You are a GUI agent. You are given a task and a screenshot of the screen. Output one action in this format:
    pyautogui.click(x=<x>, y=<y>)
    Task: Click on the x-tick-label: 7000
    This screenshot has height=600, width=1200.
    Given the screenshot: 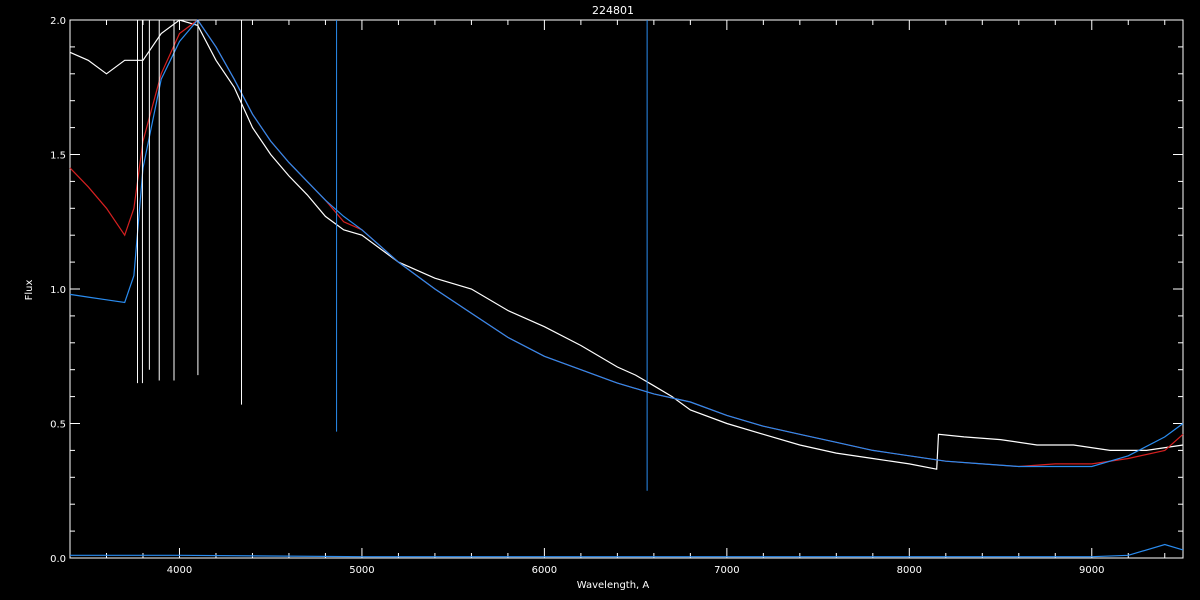 What is the action you would take?
    pyautogui.click(x=726, y=570)
    